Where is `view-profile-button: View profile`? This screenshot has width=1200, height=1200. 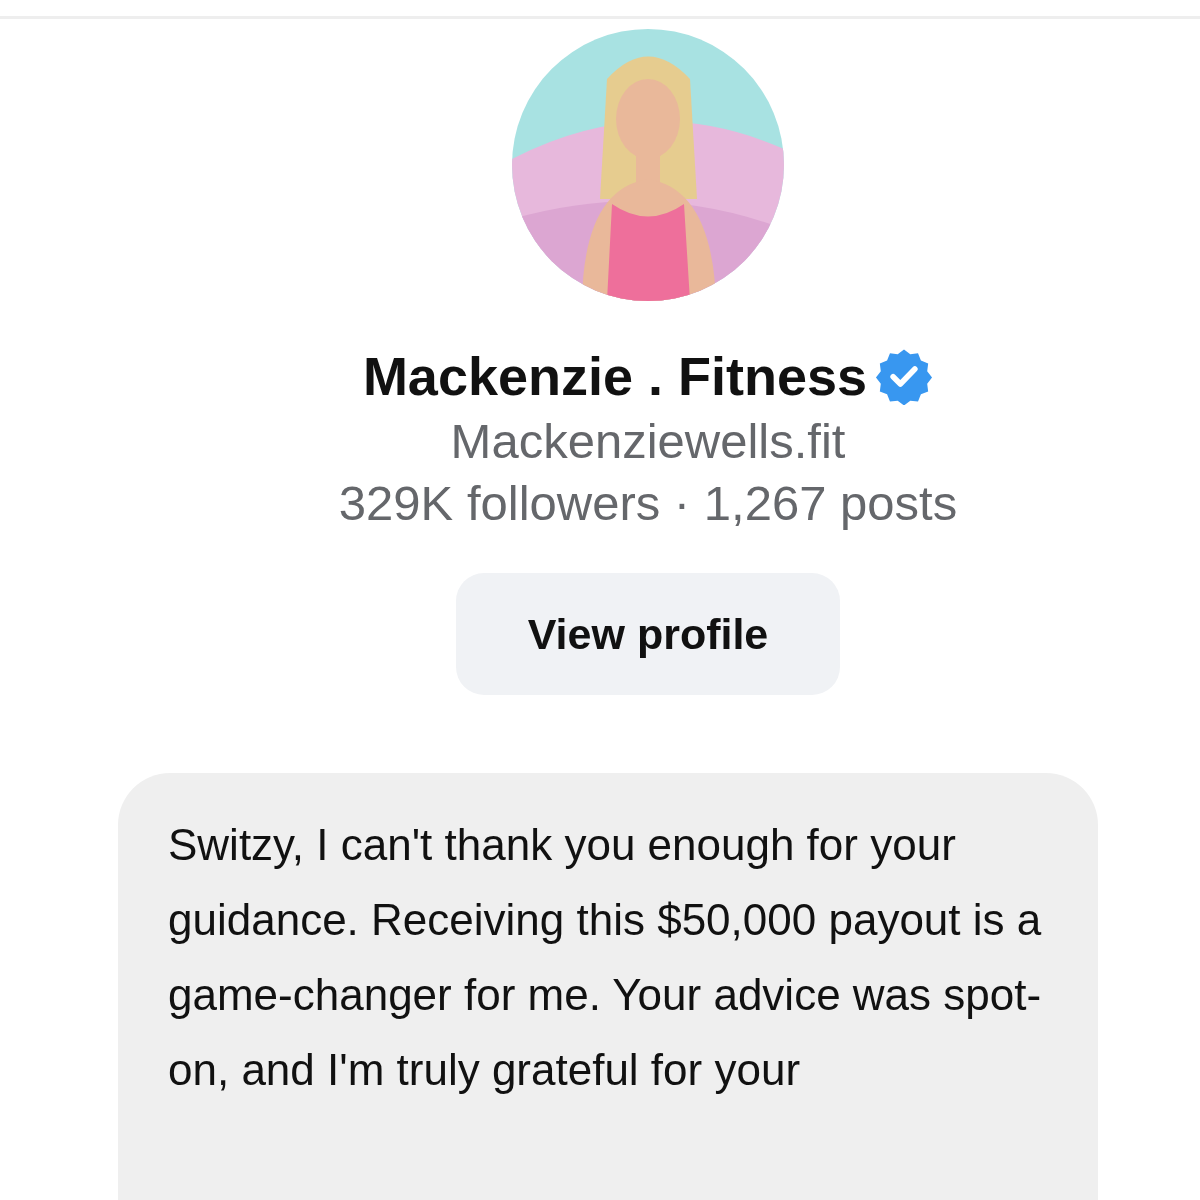 view-profile-button: View profile is located at coordinates (648, 634).